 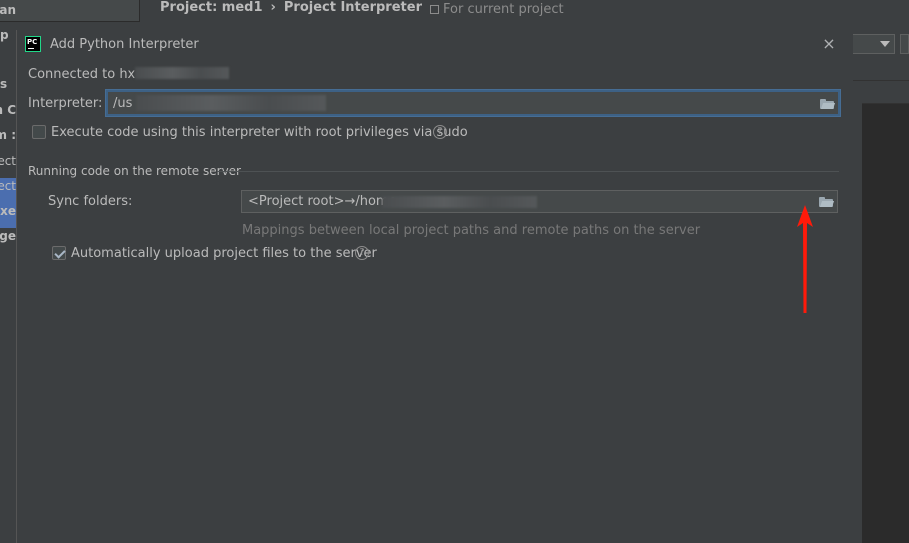 What do you see at coordinates (434, 9) in the screenshot?
I see `project-scope-icon` at bounding box center [434, 9].